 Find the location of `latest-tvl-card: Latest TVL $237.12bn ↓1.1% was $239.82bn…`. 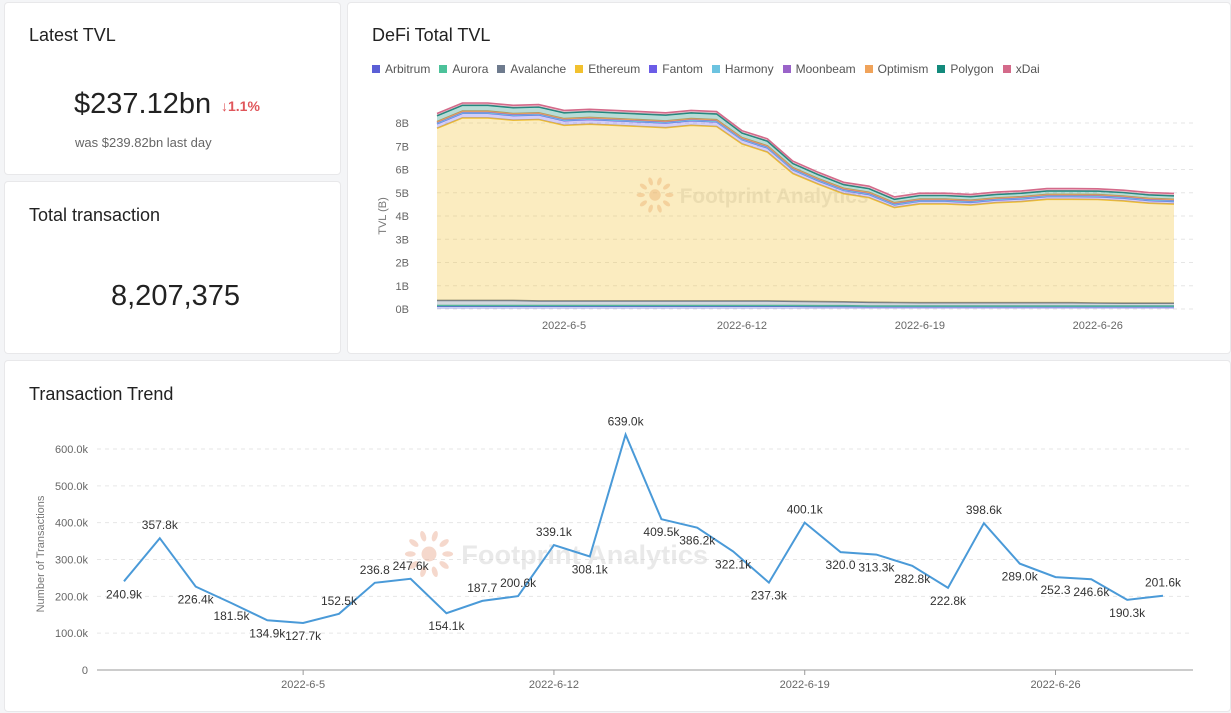

latest-tvl-card: Latest TVL $237.12bn ↓1.1% was $239.82bn… is located at coordinates (172, 88).